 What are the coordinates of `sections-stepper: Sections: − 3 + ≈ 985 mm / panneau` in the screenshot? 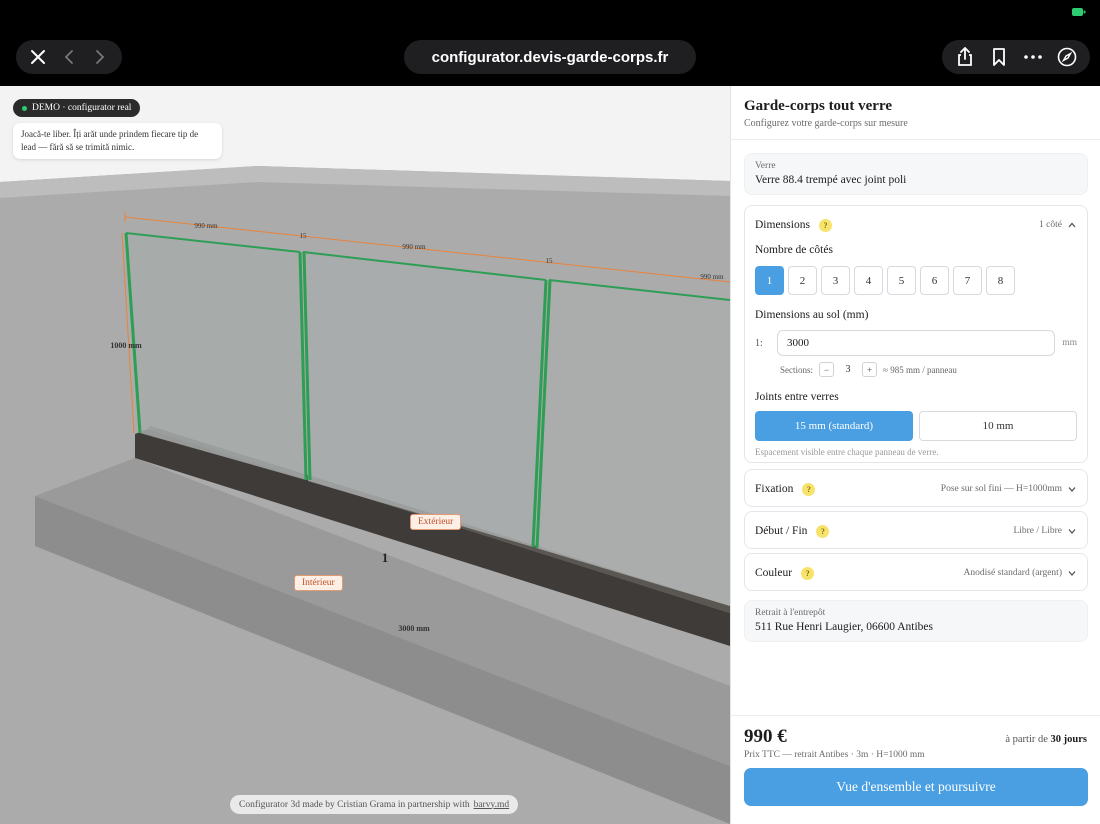 It's located at (928, 369).